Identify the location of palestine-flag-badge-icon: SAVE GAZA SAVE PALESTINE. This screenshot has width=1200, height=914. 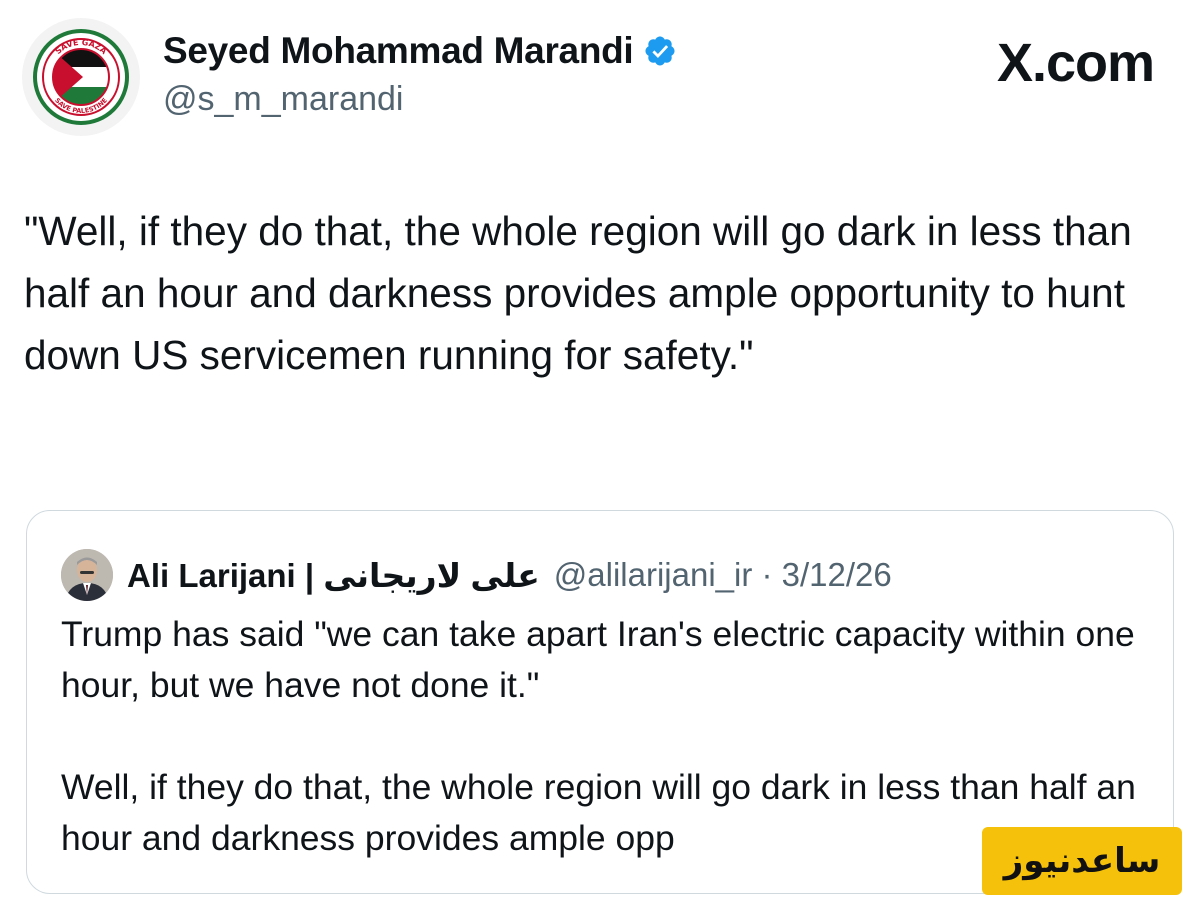
(81, 77).